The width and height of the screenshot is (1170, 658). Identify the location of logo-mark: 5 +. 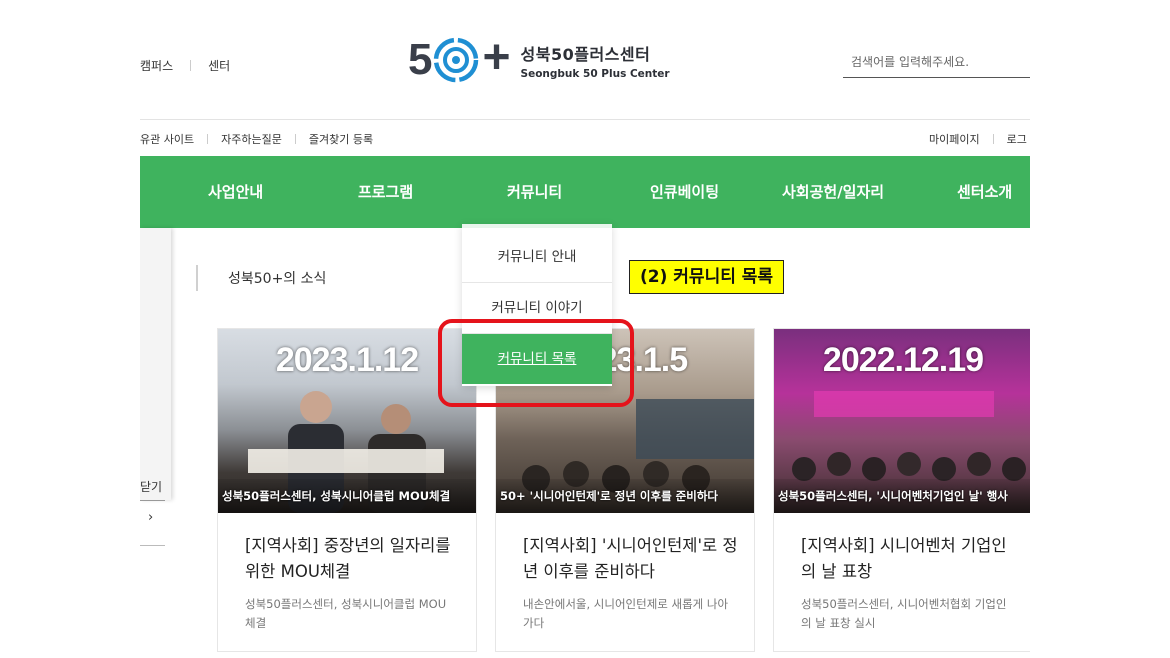
(459, 57).